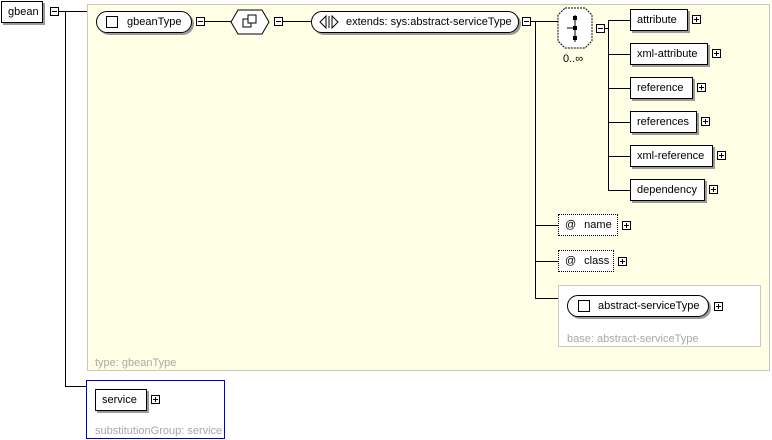 This screenshot has height=440, width=772. Describe the element at coordinates (573, 59) in the screenshot. I see `sequence-cardinality: 0..∞` at that location.